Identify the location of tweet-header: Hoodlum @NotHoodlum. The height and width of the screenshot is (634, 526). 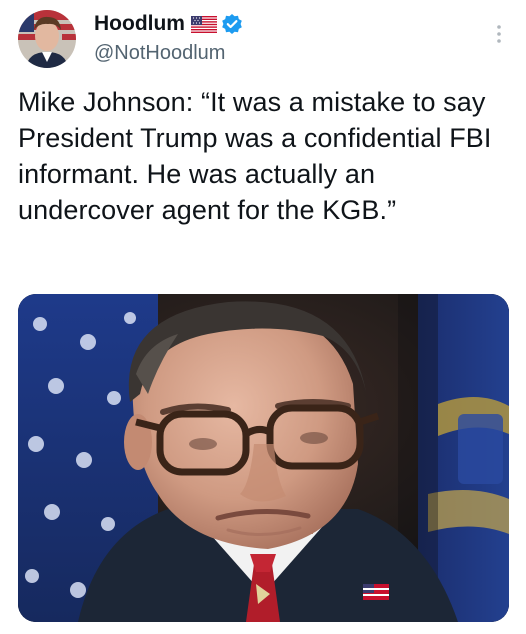
(264, 38).